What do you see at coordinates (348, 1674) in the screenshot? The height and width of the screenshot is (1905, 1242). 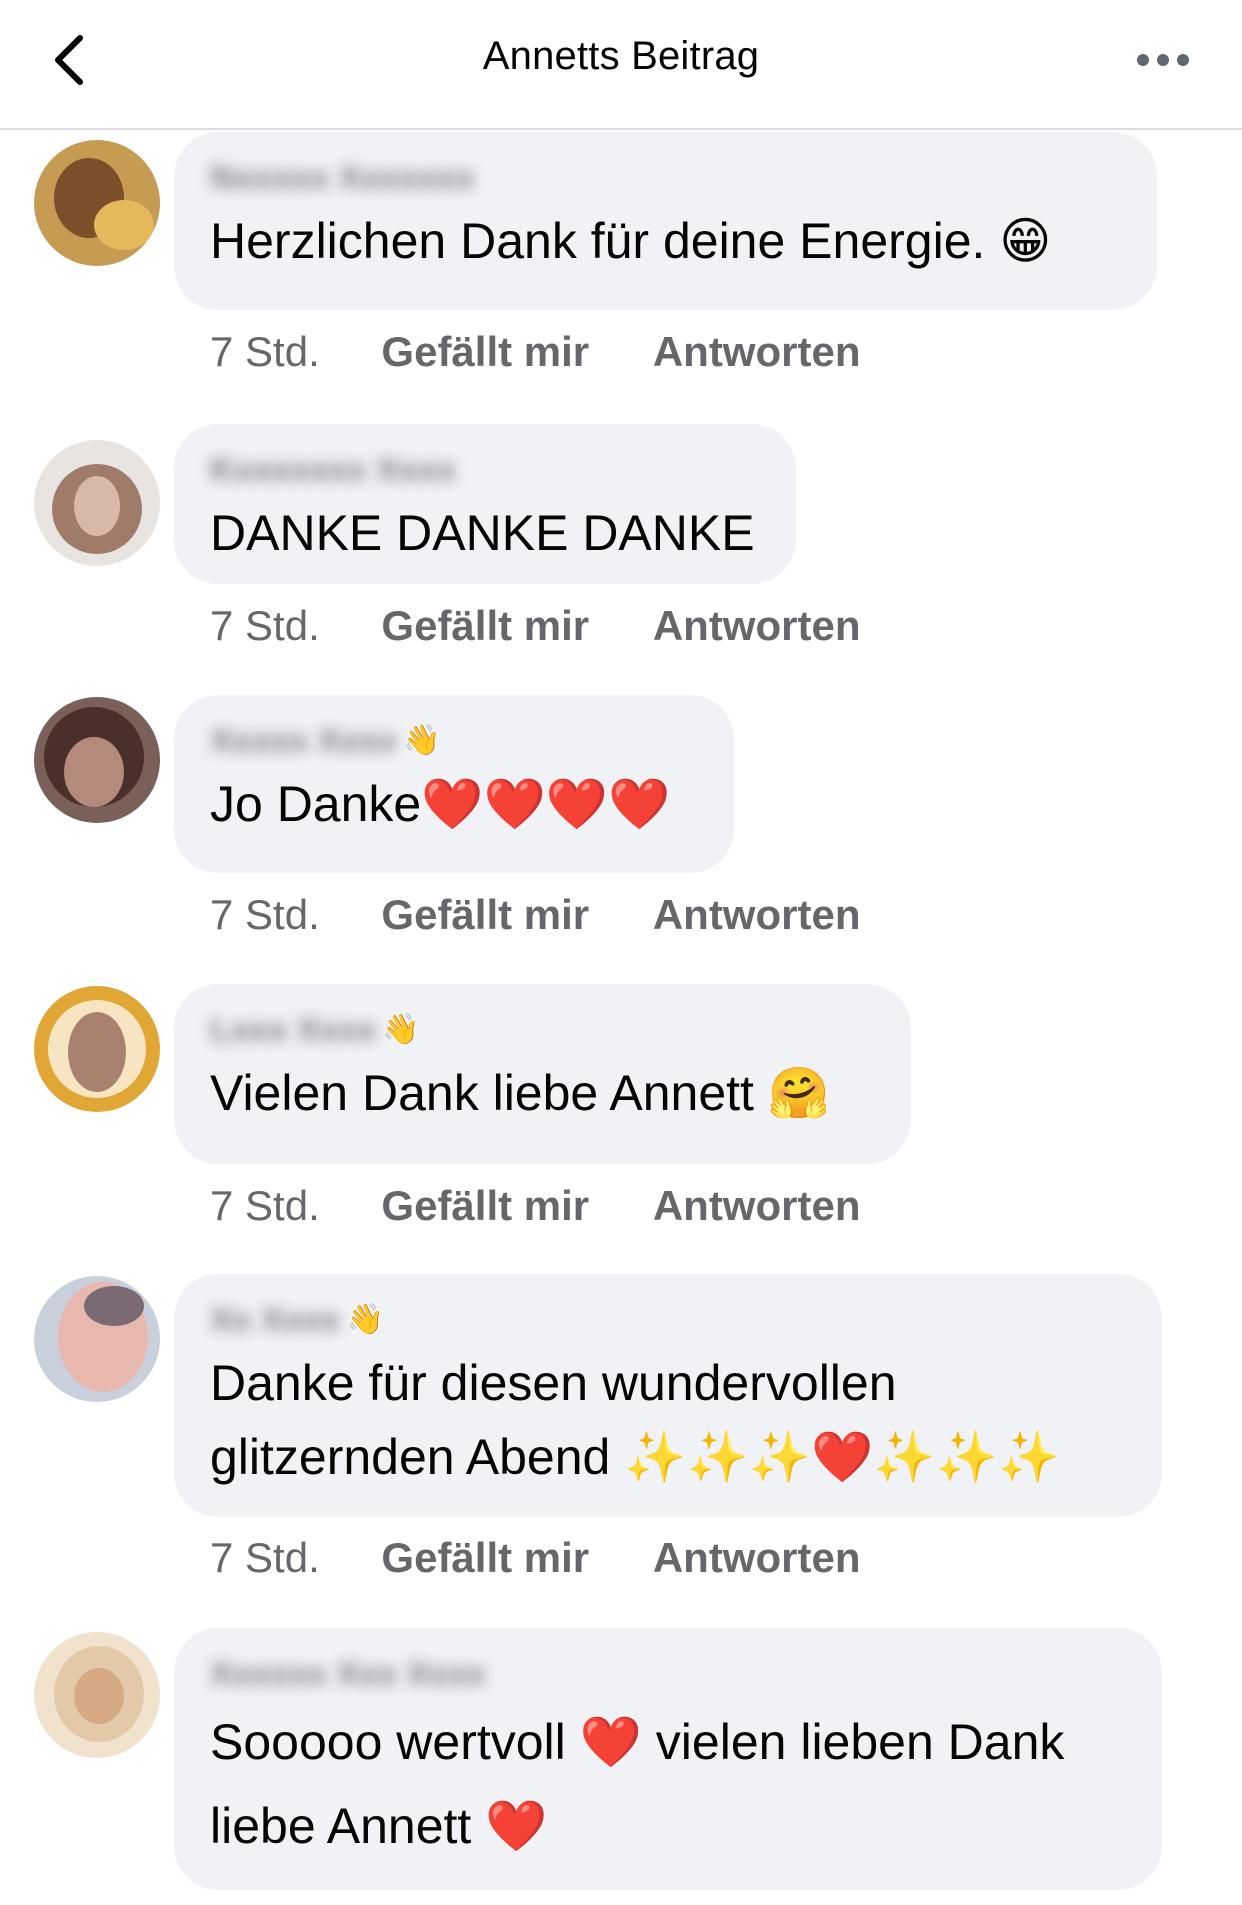 I see `author-name: Xxxxxx Xxx Xxxx` at bounding box center [348, 1674].